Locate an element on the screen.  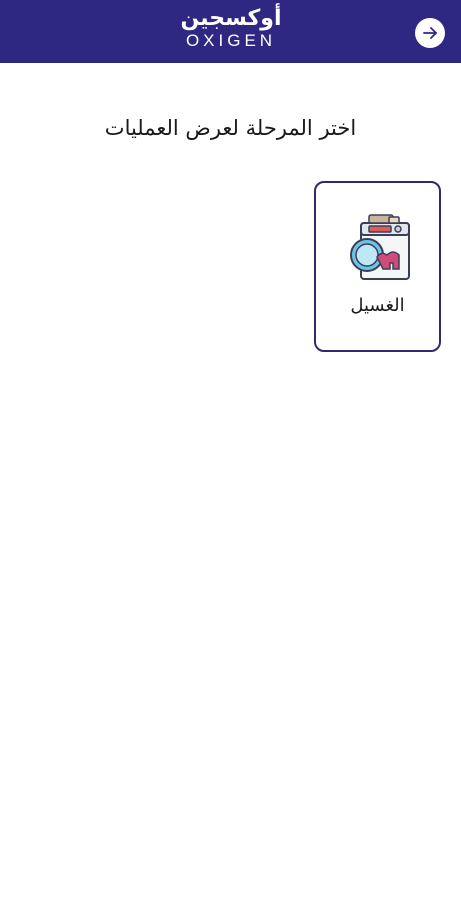
stage-card-washing: الغسيل is located at coordinates (377, 266).